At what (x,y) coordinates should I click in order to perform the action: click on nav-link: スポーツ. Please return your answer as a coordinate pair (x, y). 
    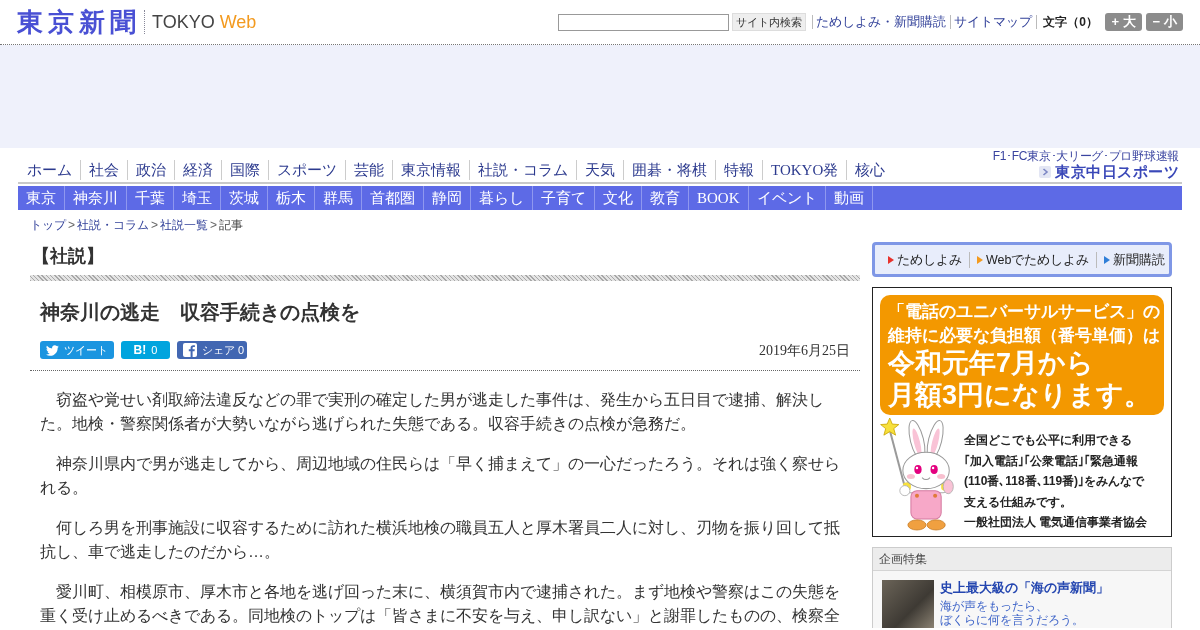
    Looking at the image, I should click on (306, 170).